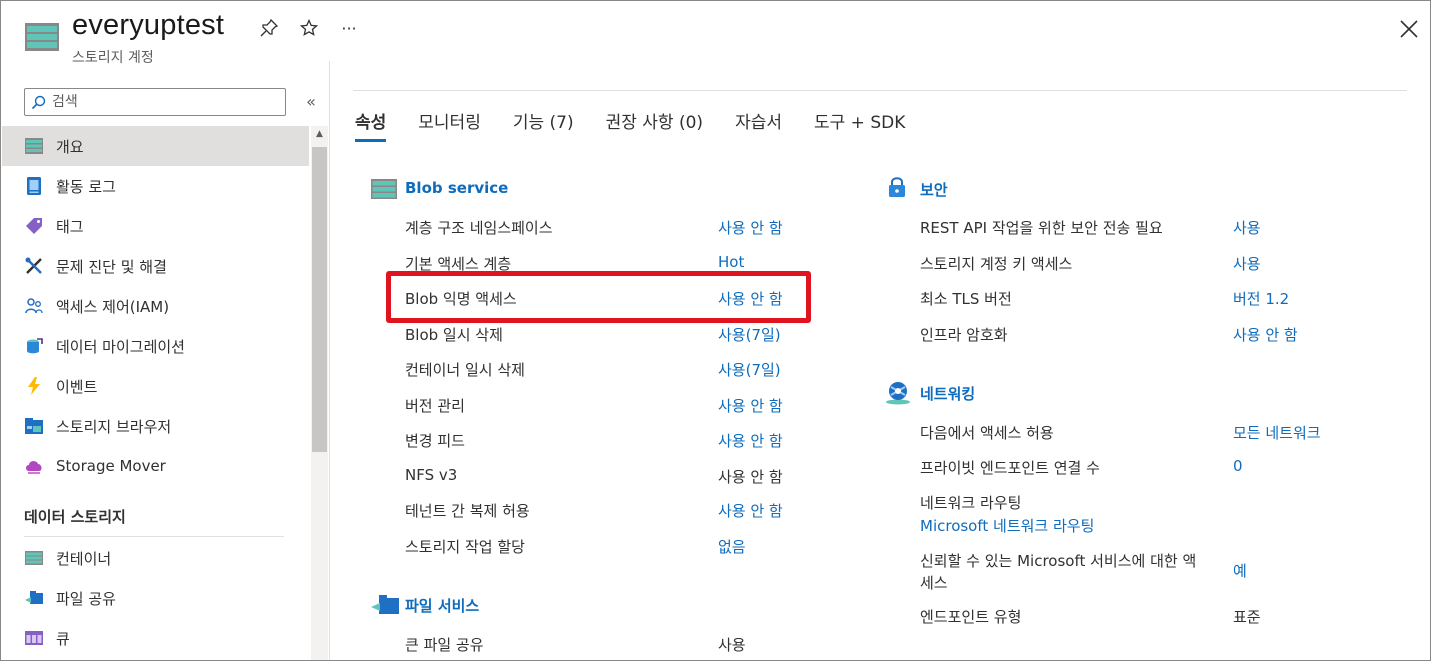 This screenshot has width=1431, height=661. I want to click on sidebar-item-migration: 데이터 마이그레이션, so click(155, 346).